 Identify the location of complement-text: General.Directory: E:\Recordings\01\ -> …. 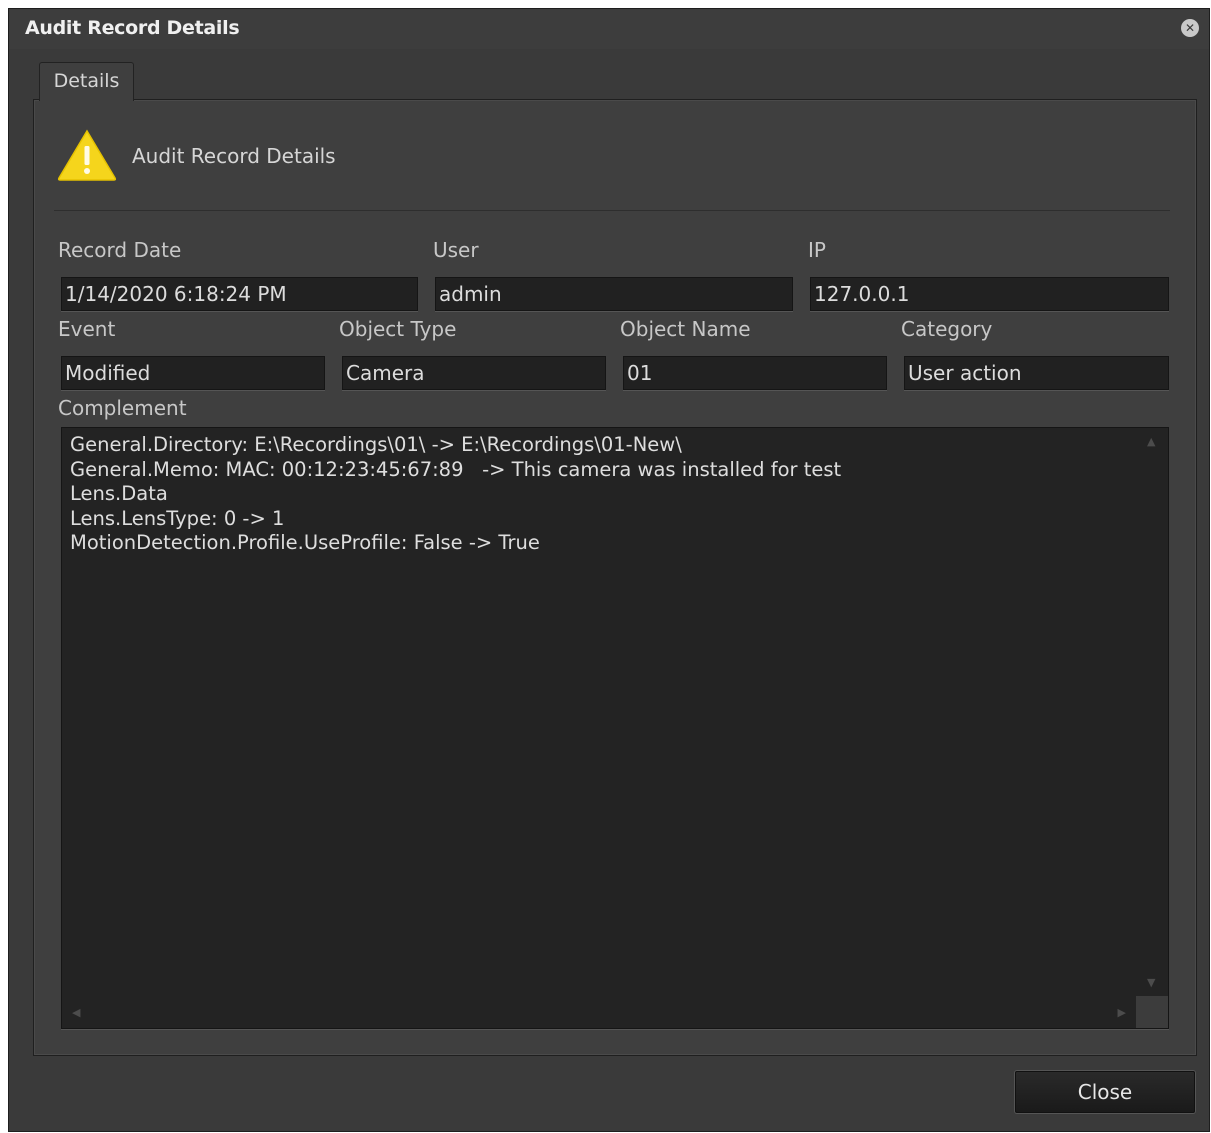
(455, 494).